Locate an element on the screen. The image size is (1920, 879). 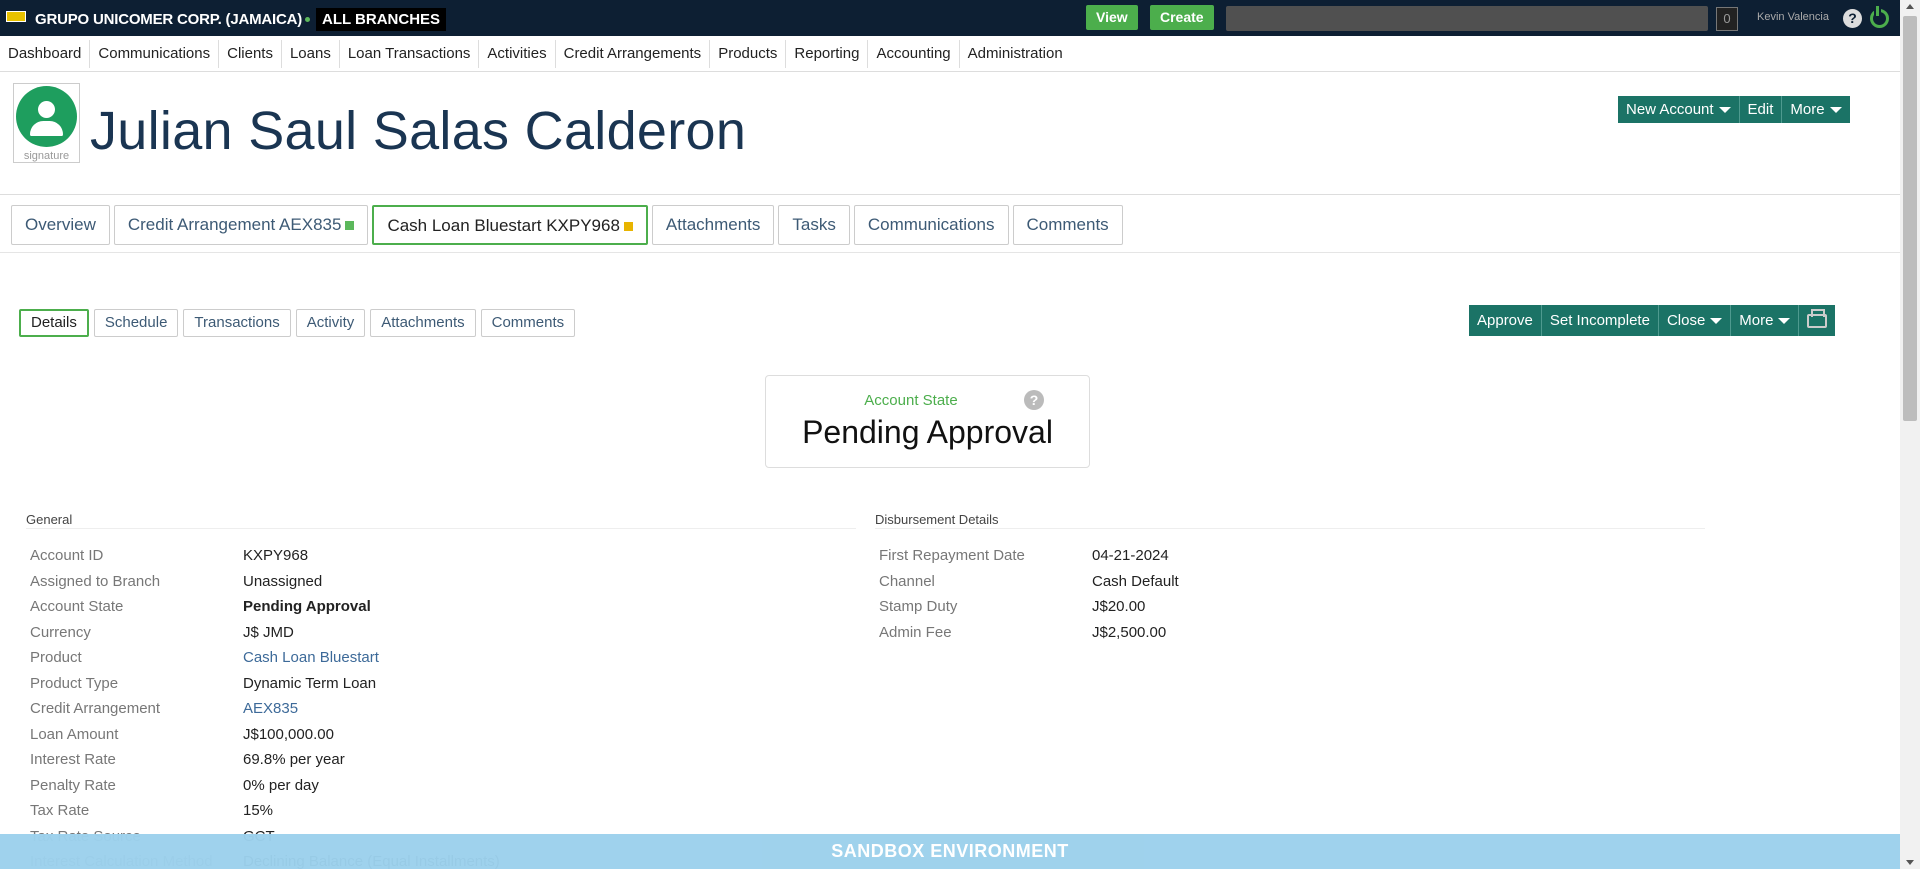
detail-row: Account State Pending Approval is located at coordinates (265, 611).